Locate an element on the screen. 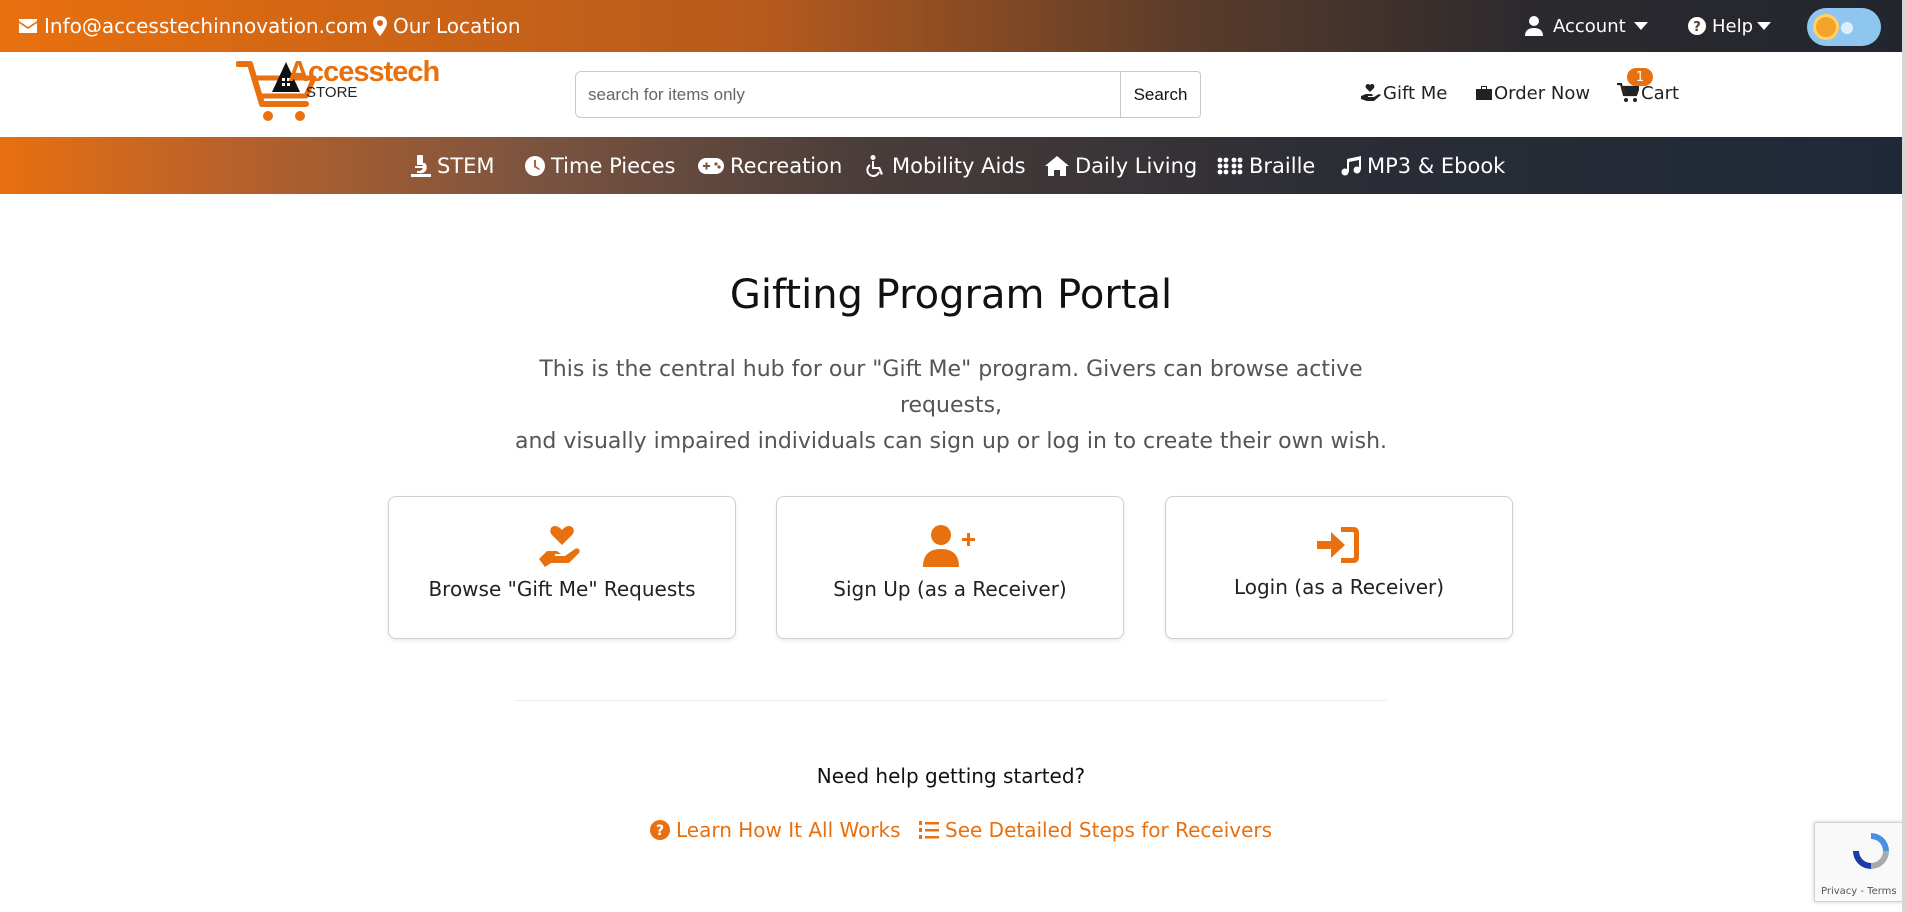 This screenshot has width=1906, height=912. detailed-steps-link: See Detailed Steps for Receivers is located at coordinates (1095, 830).